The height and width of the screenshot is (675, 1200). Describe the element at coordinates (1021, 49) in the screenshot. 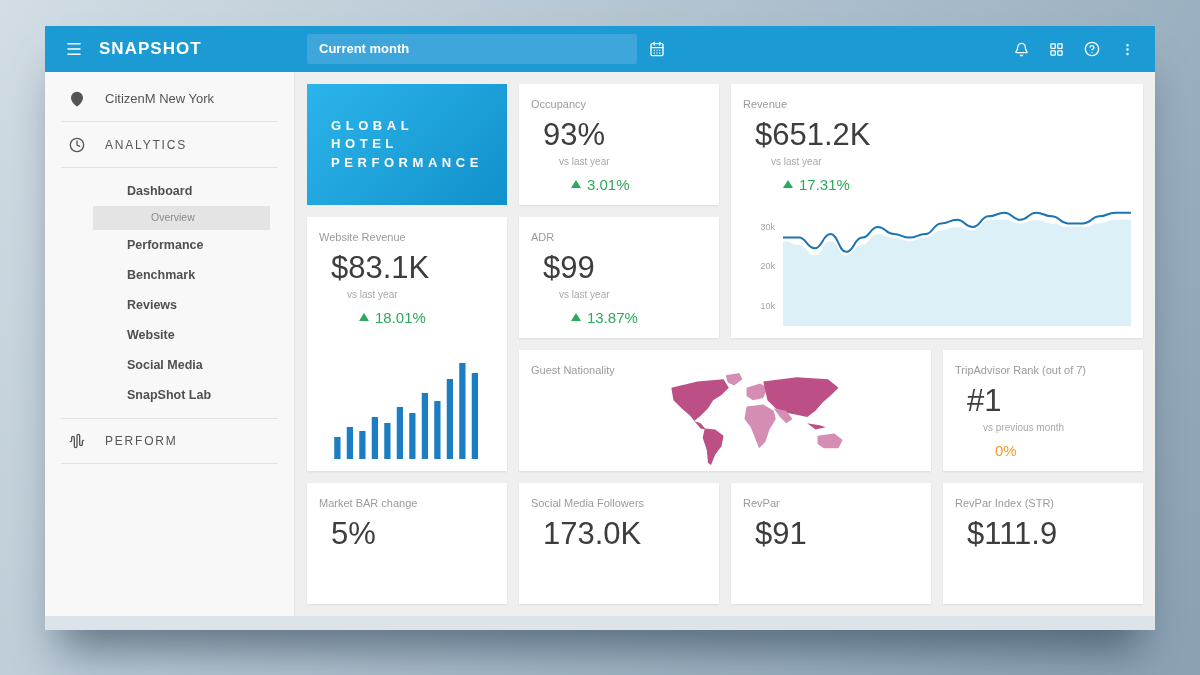

I see `bell-icon` at that location.